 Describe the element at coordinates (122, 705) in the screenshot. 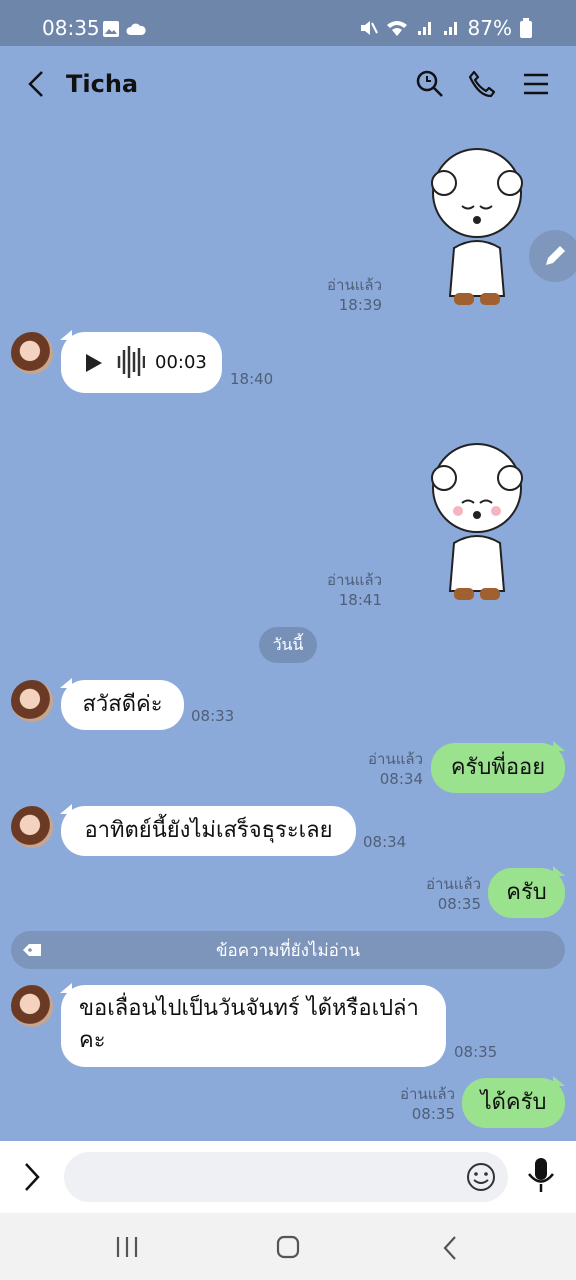

I see `message-bubble: สวัสดีค่ะ` at that location.